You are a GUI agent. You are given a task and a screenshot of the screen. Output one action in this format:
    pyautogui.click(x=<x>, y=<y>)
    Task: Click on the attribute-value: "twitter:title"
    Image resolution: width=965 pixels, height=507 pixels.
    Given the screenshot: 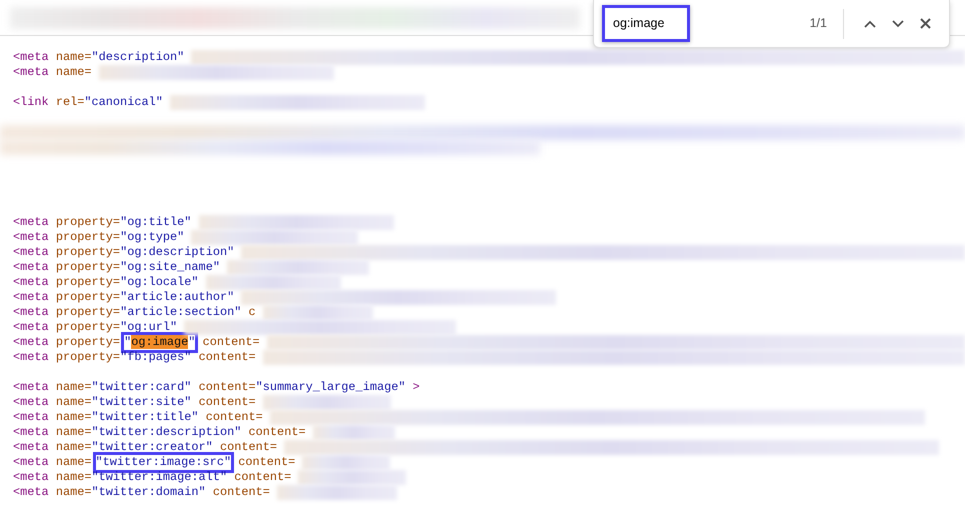 What is the action you would take?
    pyautogui.click(x=145, y=417)
    